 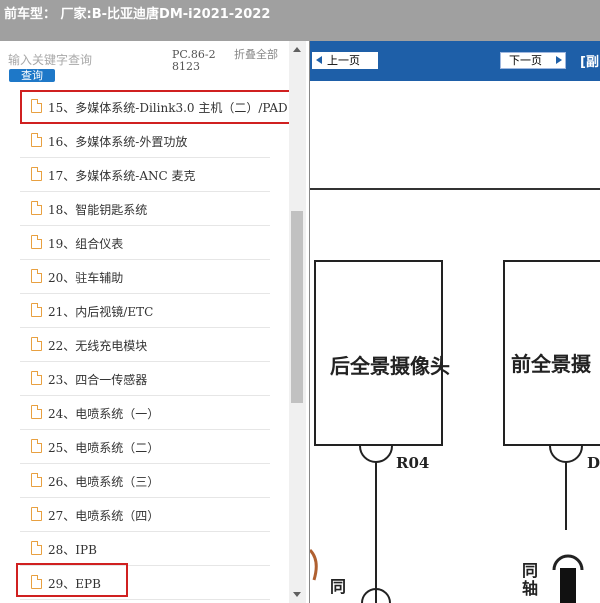 What do you see at coordinates (300, 20) in the screenshot?
I see `title-bar: 前车型： 厂家:B-比亚迪唐DM-i2021-2022` at bounding box center [300, 20].